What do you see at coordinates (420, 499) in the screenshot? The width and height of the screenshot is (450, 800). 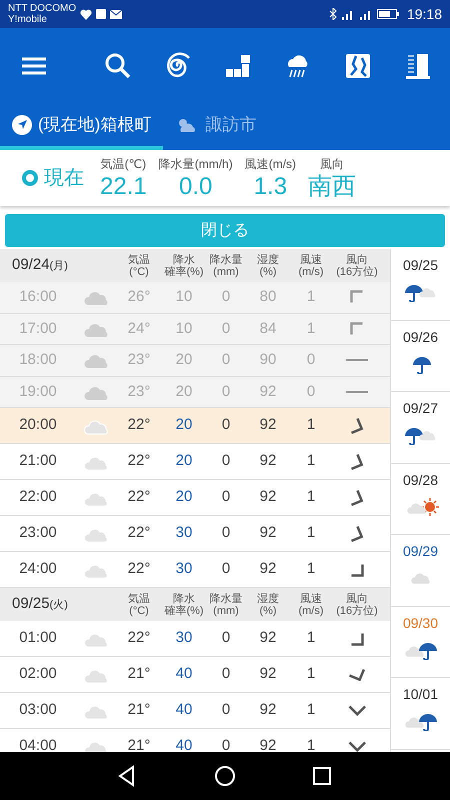 I see `day-forecast: 09/28` at bounding box center [420, 499].